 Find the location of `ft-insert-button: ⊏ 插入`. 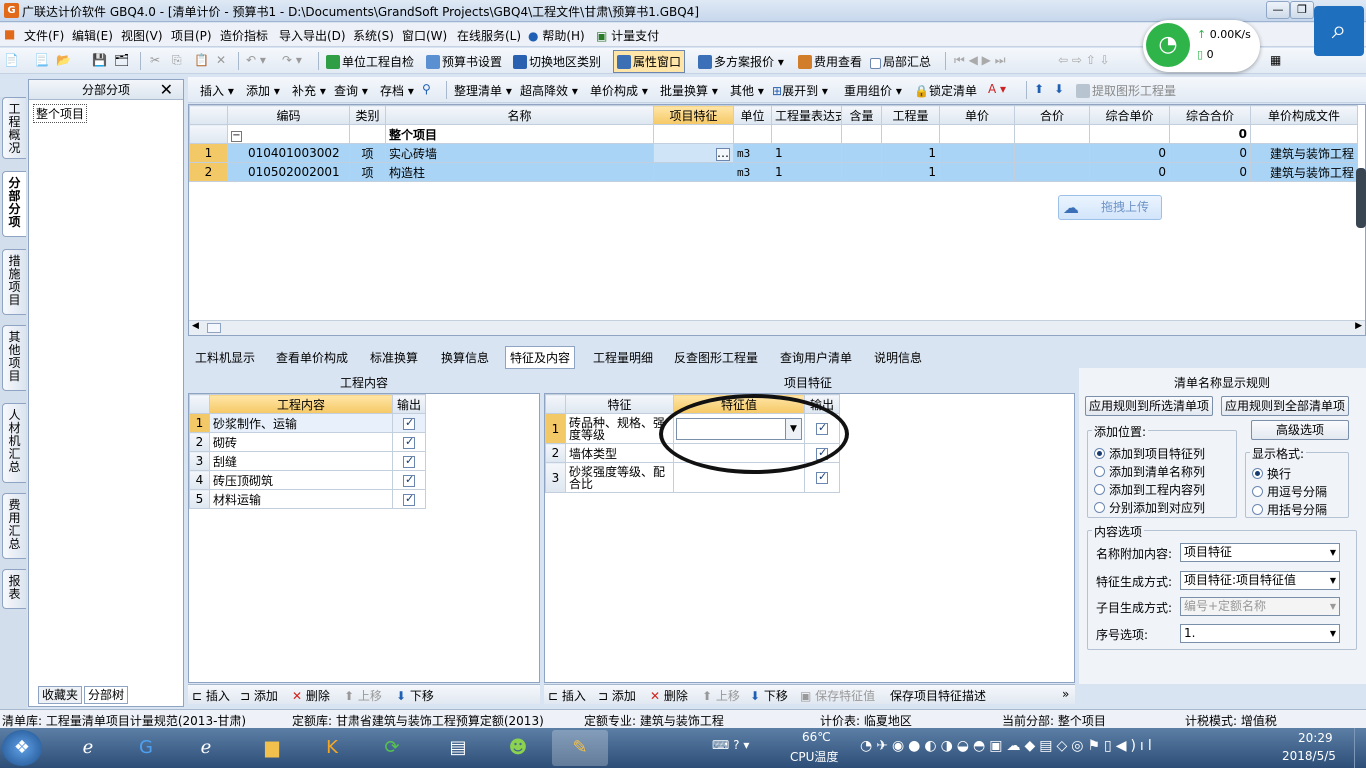

ft-insert-button: ⊏ 插入 is located at coordinates (567, 695).